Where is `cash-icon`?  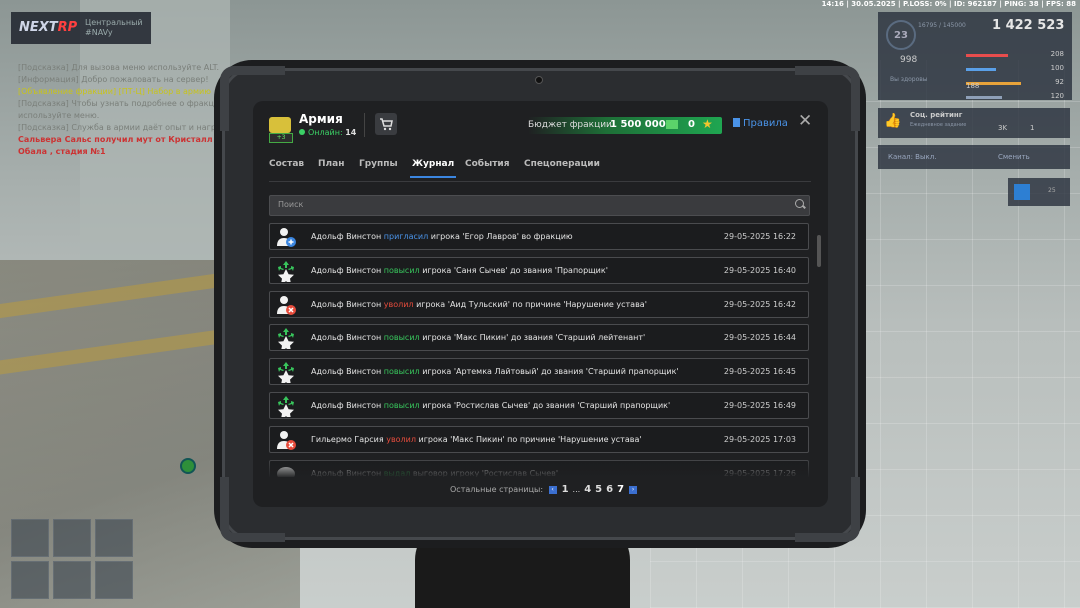
cash-icon is located at coordinates (672, 124).